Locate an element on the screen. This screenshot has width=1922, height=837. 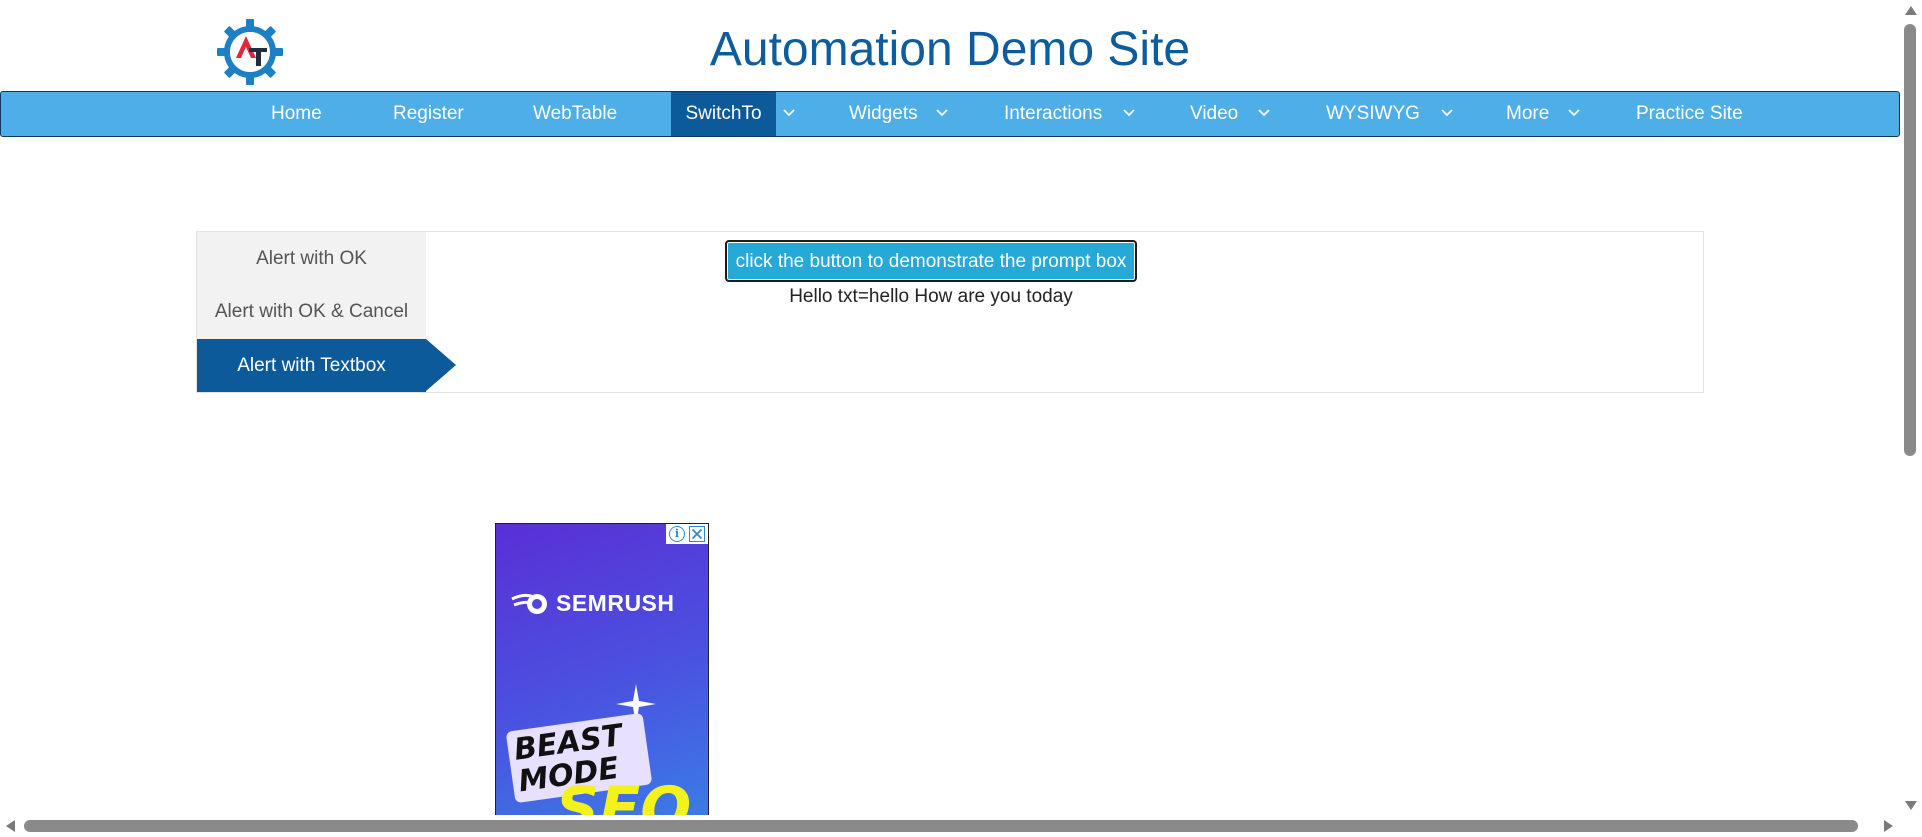
ad-seo-text: SEO is located at coordinates (624, 794).